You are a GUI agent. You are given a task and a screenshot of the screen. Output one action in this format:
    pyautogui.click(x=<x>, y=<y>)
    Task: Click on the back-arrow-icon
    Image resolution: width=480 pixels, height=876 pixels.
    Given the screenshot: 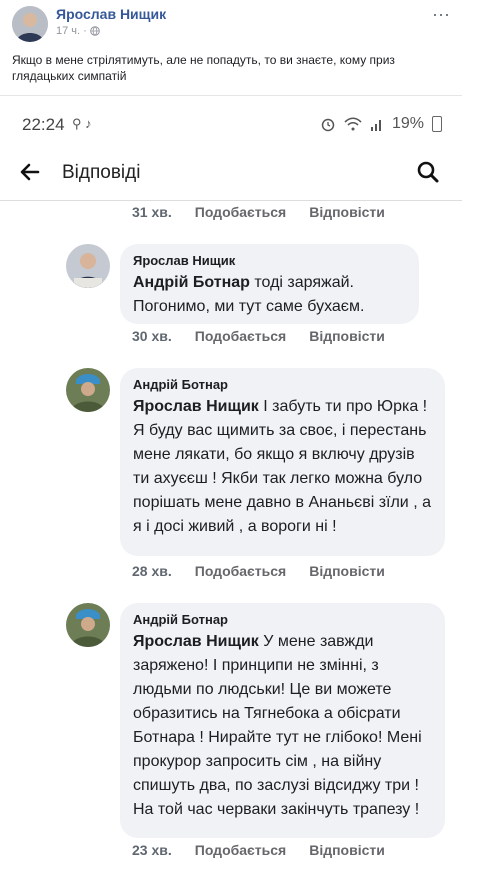 What is the action you would take?
    pyautogui.click(x=30, y=172)
    